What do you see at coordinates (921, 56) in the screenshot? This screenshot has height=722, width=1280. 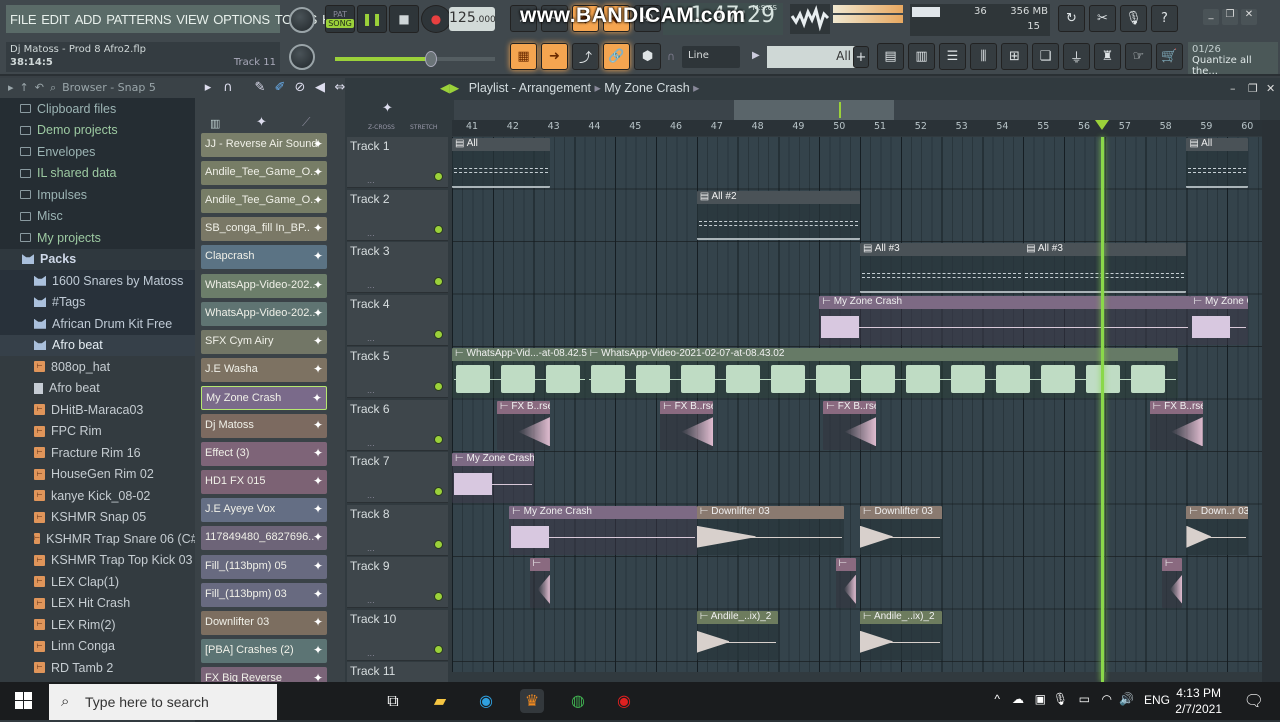 I see `piano-roll-icon: ▥` at bounding box center [921, 56].